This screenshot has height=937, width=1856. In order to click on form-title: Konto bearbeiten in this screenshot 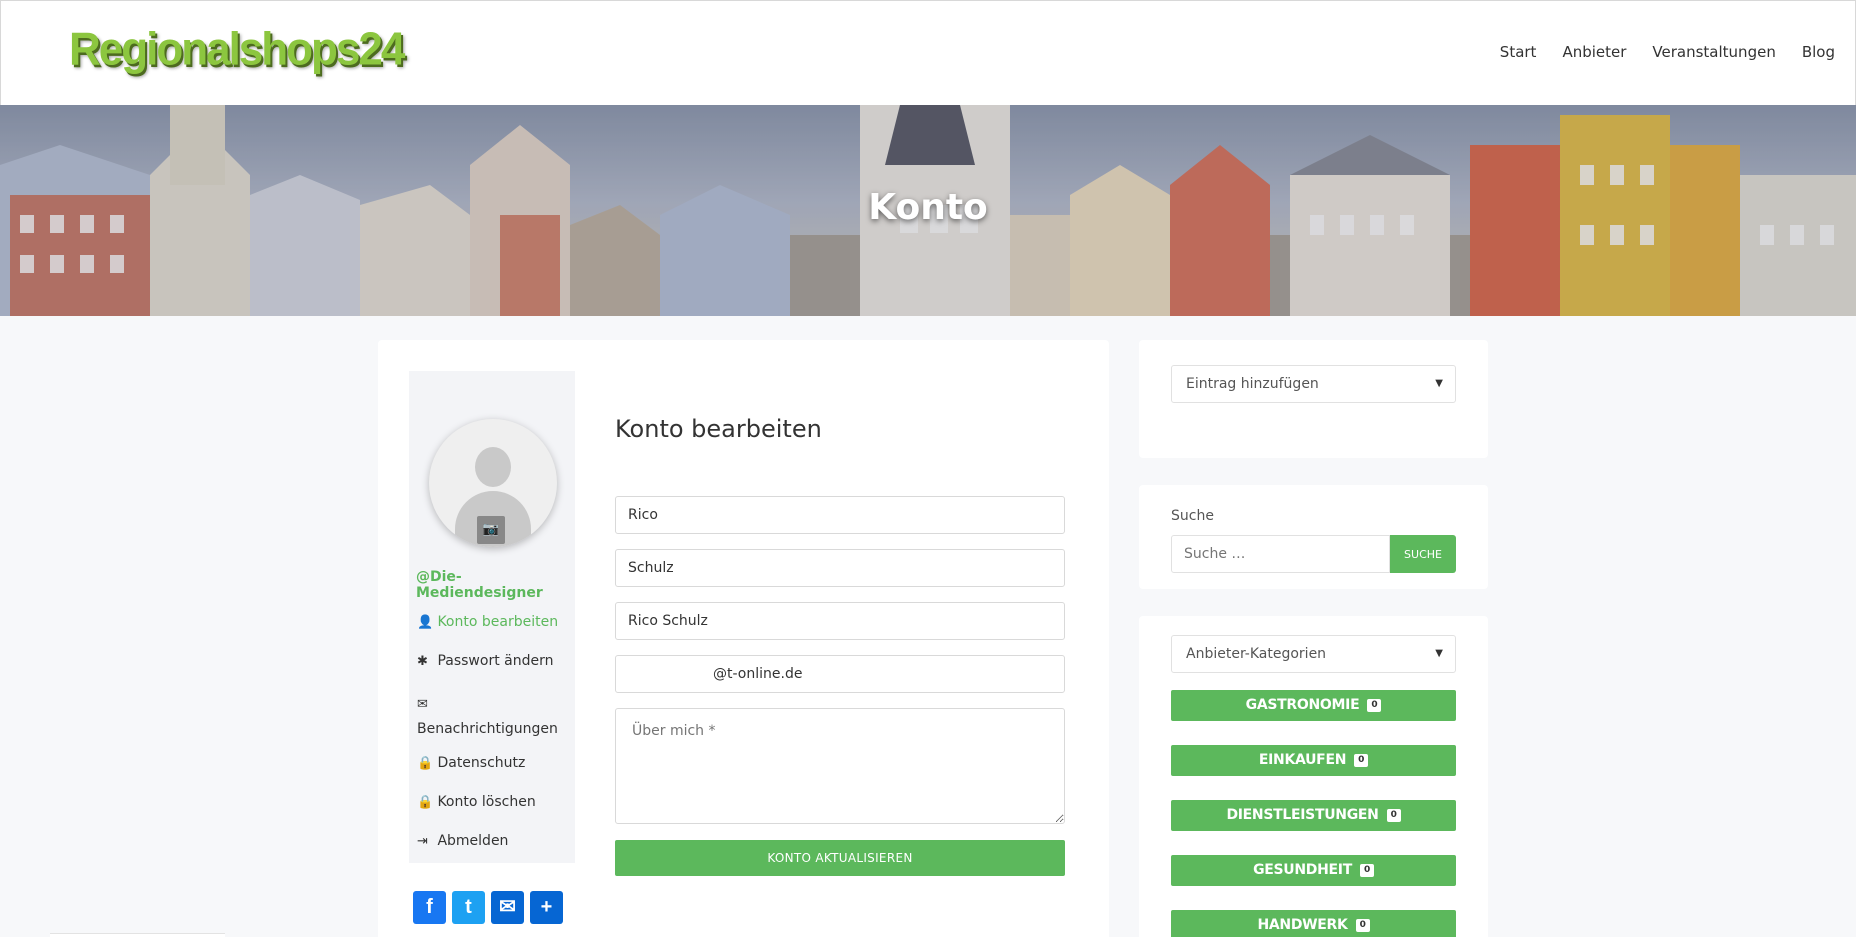, I will do `click(718, 429)`.